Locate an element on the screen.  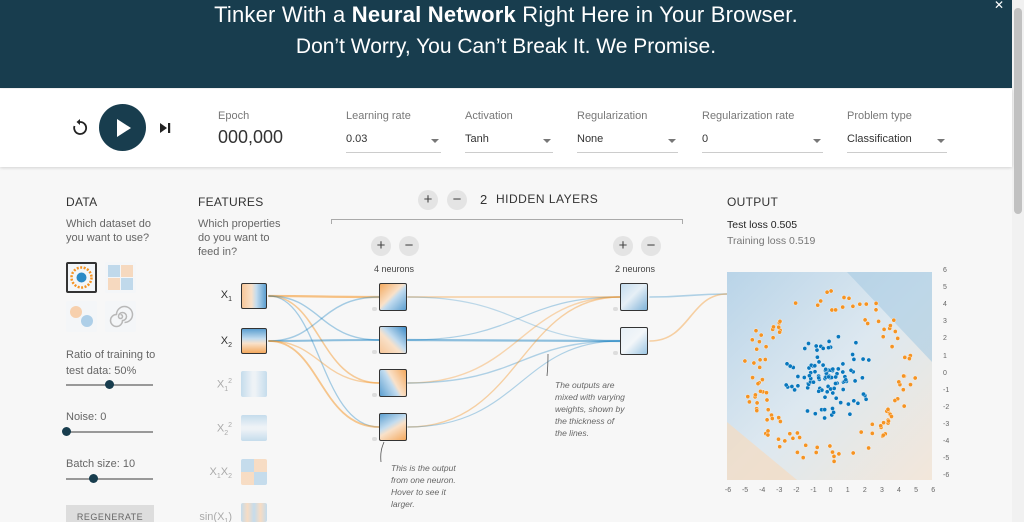
y-tick-label: -5 is located at coordinates (946, 459).